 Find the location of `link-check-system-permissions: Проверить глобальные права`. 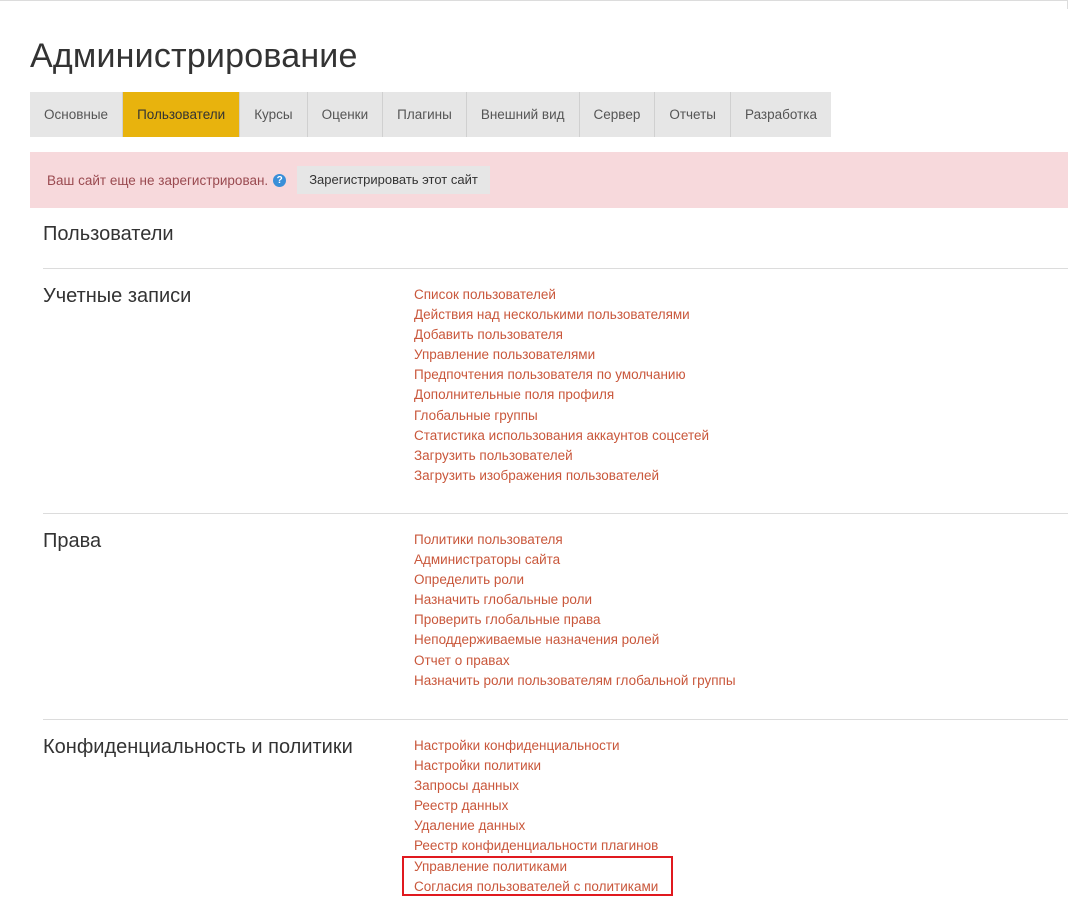

link-check-system-permissions: Проверить глобальные права is located at coordinates (507, 619).